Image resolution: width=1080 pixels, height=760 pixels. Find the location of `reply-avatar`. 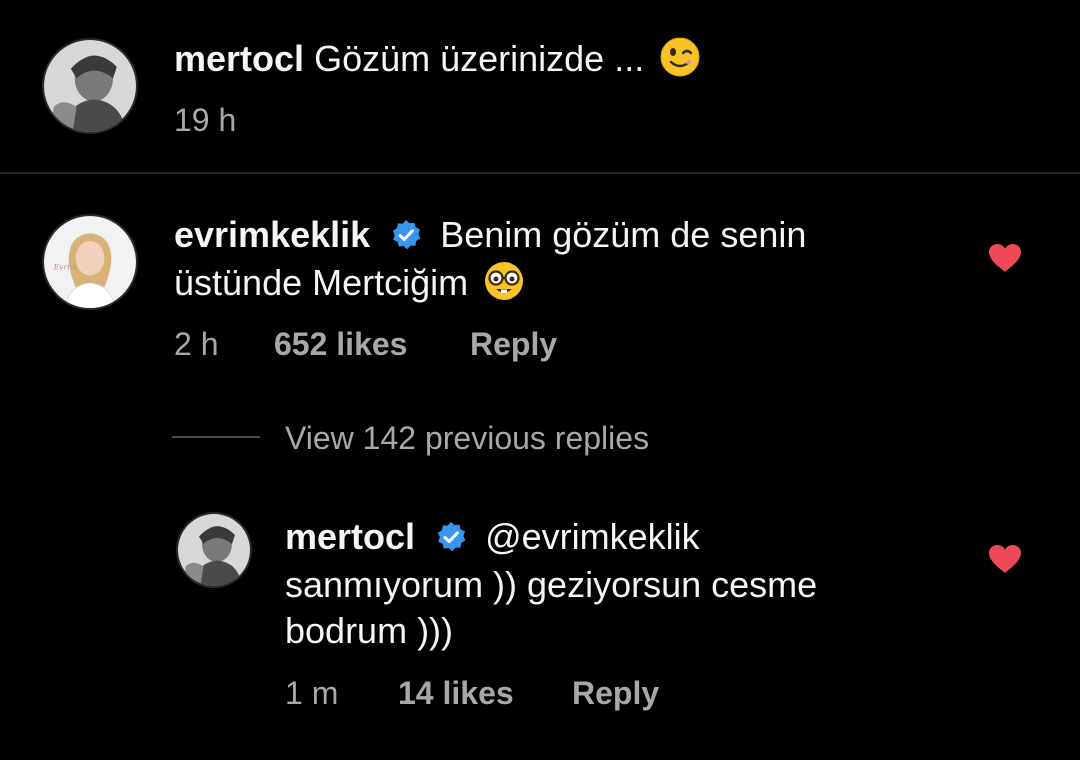

reply-avatar is located at coordinates (214, 550).